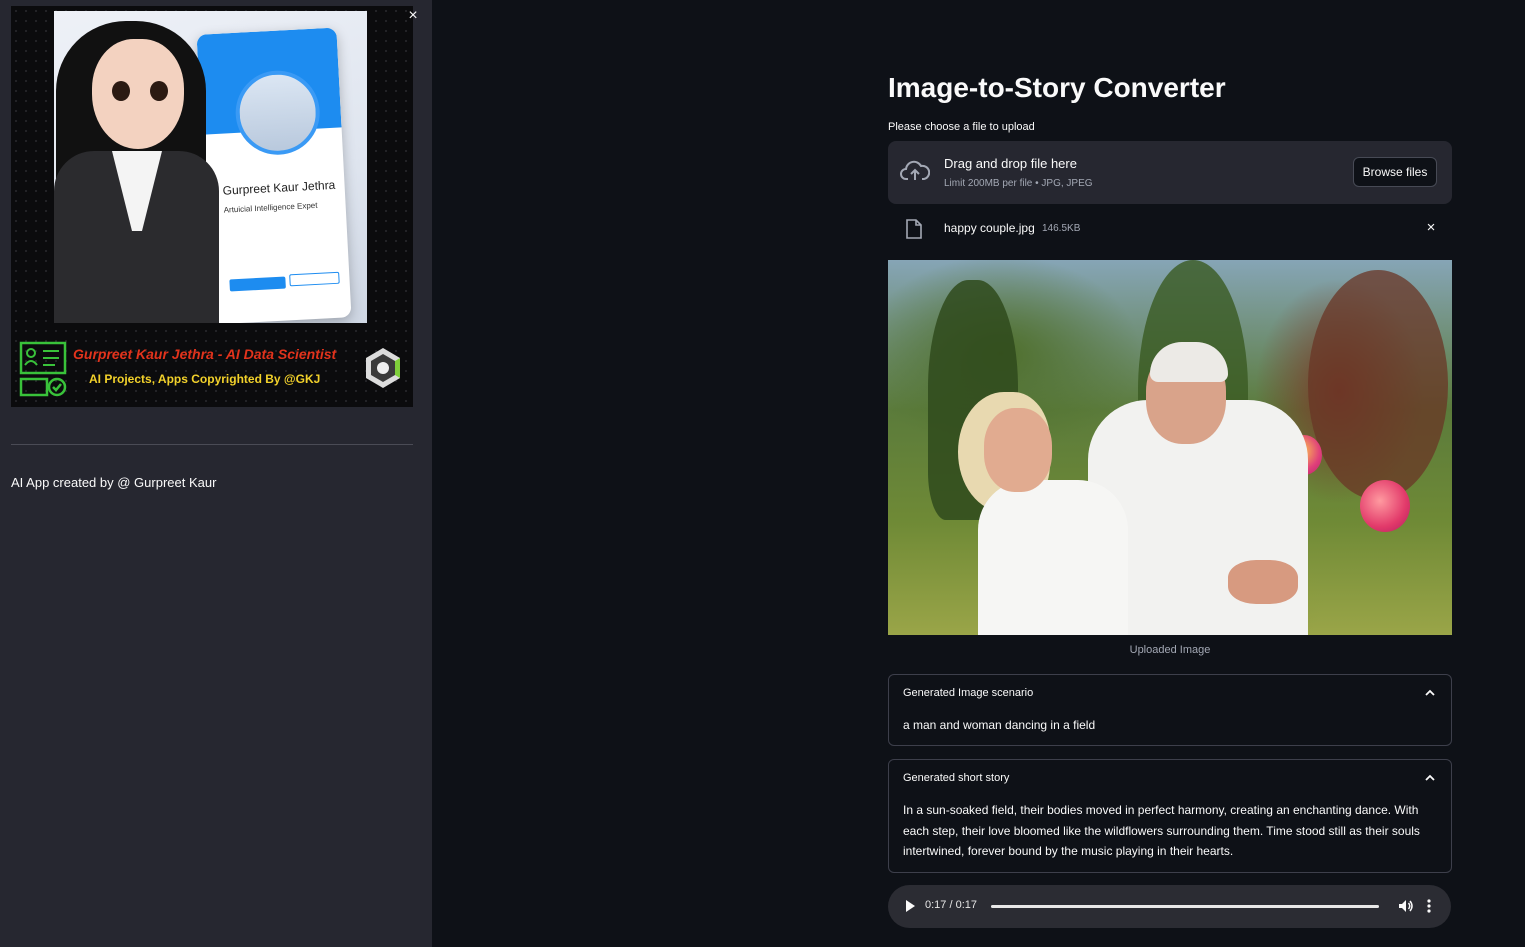 The height and width of the screenshot is (947, 1525). Describe the element at coordinates (1061, 228) in the screenshot. I see `file-size: 146.5KB` at that location.